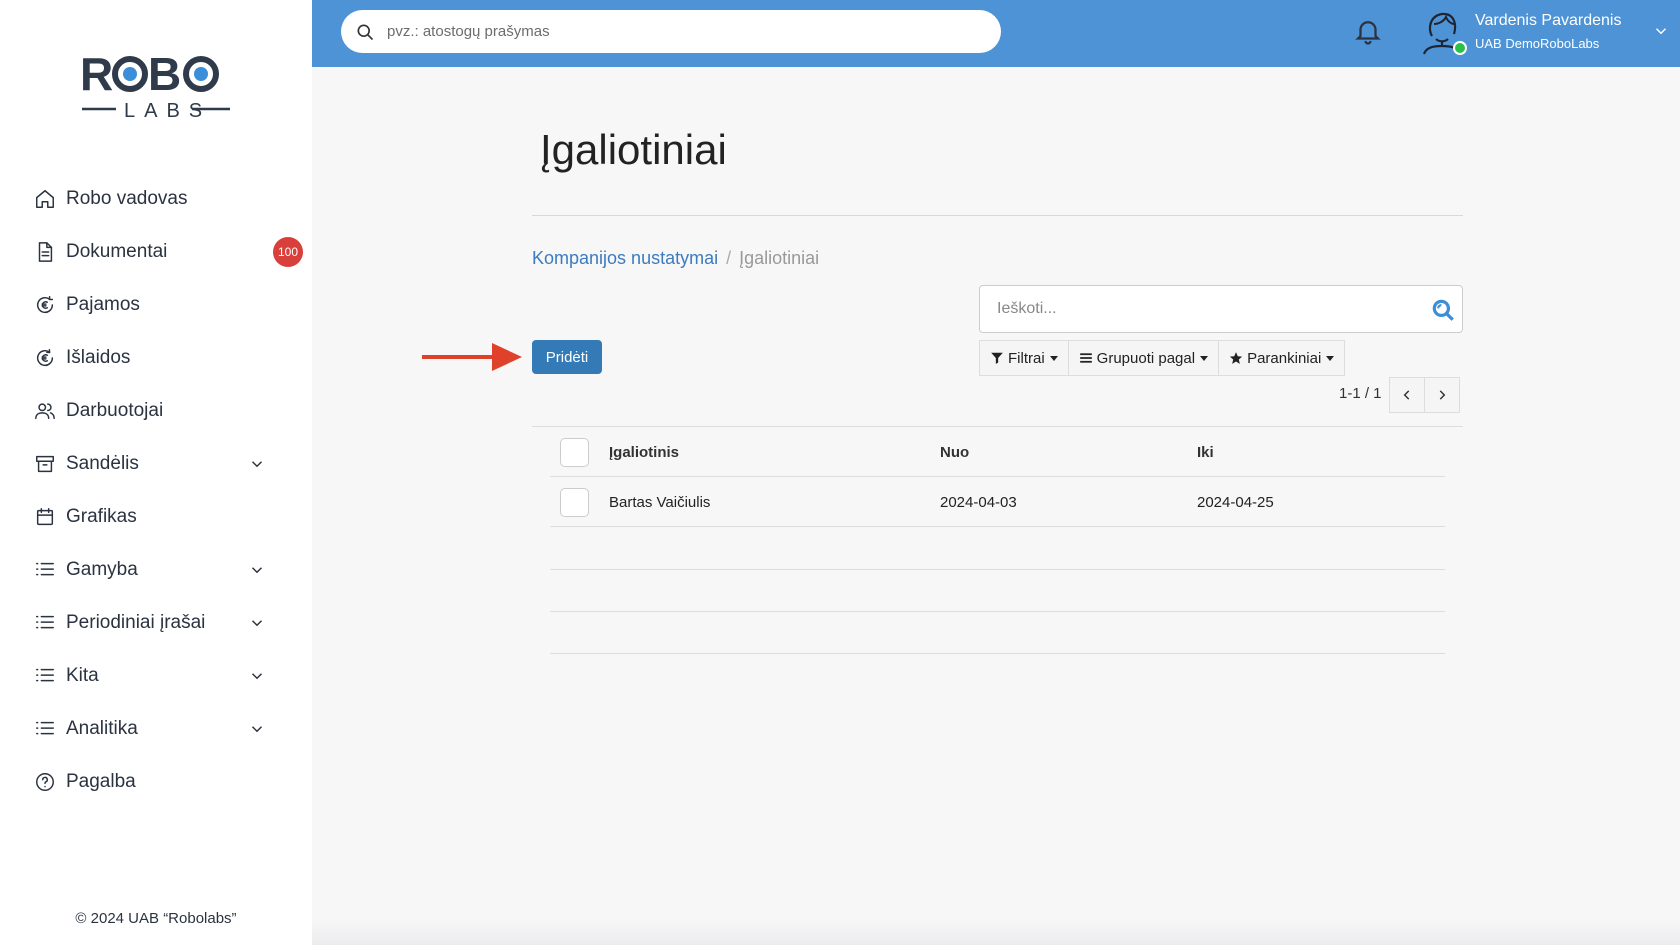 This screenshot has width=1680, height=945. Describe the element at coordinates (156, 463) in the screenshot. I see `sidebar-item-sandelis: Sandėlis` at that location.